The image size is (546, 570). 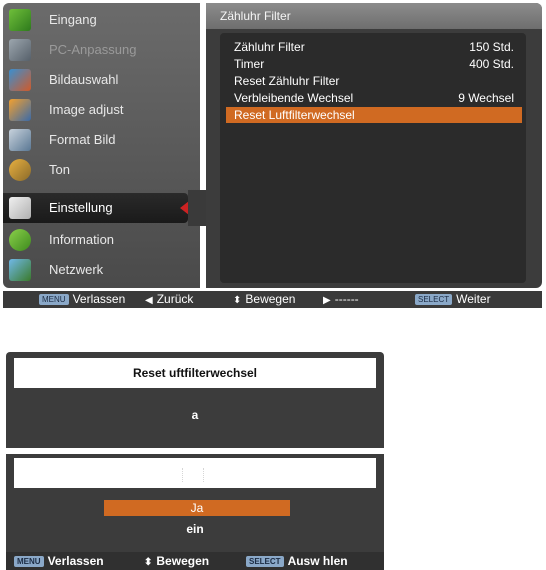 What do you see at coordinates (491, 64) in the screenshot?
I see `row-value: 400 Std.` at bounding box center [491, 64].